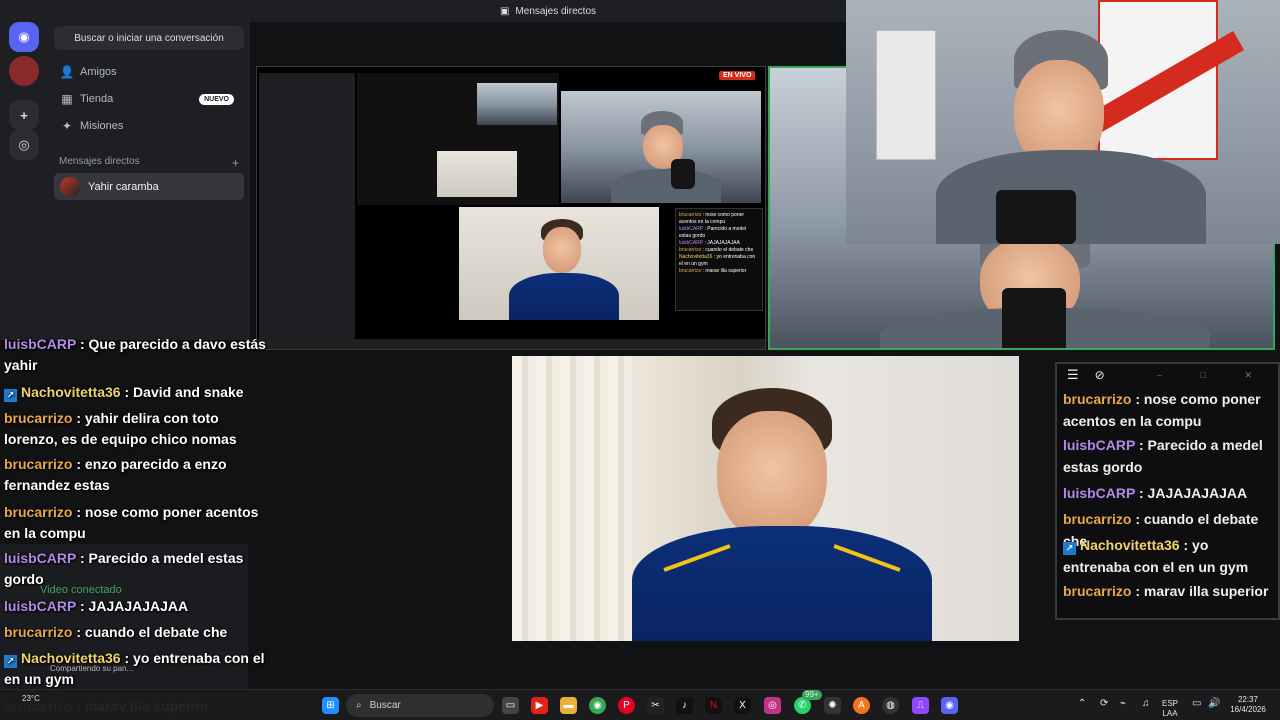  What do you see at coordinates (149, 72) in the screenshot?
I see `nav-item-friends: 👤 Amigos` at bounding box center [149, 72].